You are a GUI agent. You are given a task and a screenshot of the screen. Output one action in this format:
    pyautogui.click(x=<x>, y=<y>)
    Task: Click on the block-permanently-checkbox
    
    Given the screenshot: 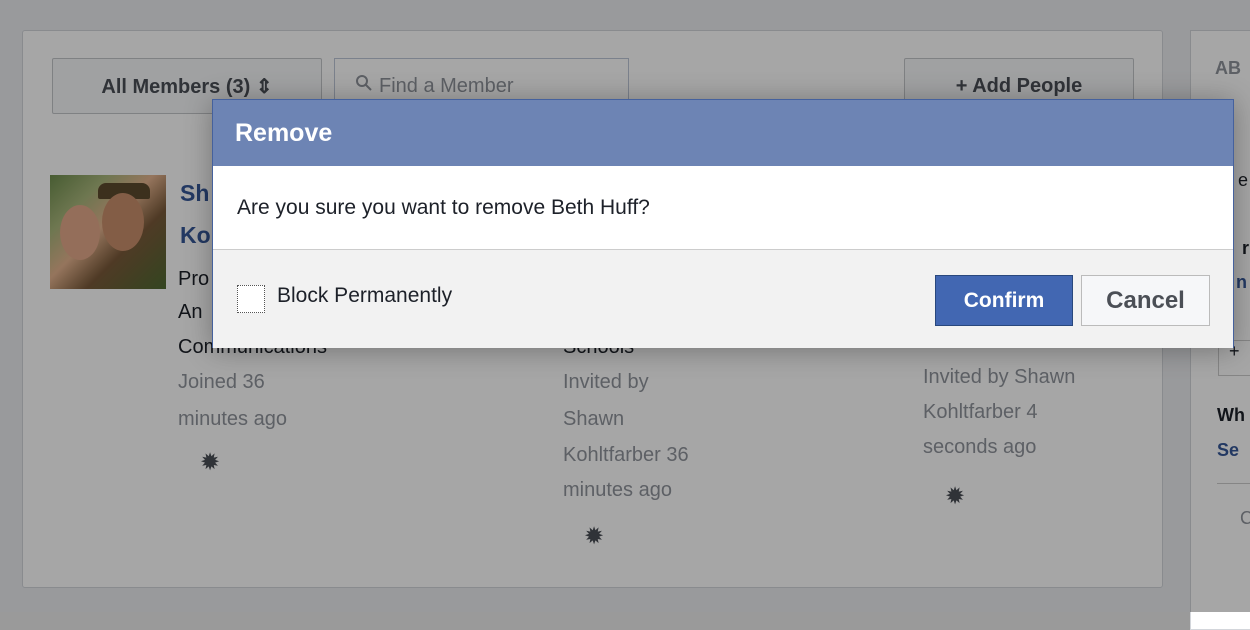 What is the action you would take?
    pyautogui.click(x=251, y=299)
    